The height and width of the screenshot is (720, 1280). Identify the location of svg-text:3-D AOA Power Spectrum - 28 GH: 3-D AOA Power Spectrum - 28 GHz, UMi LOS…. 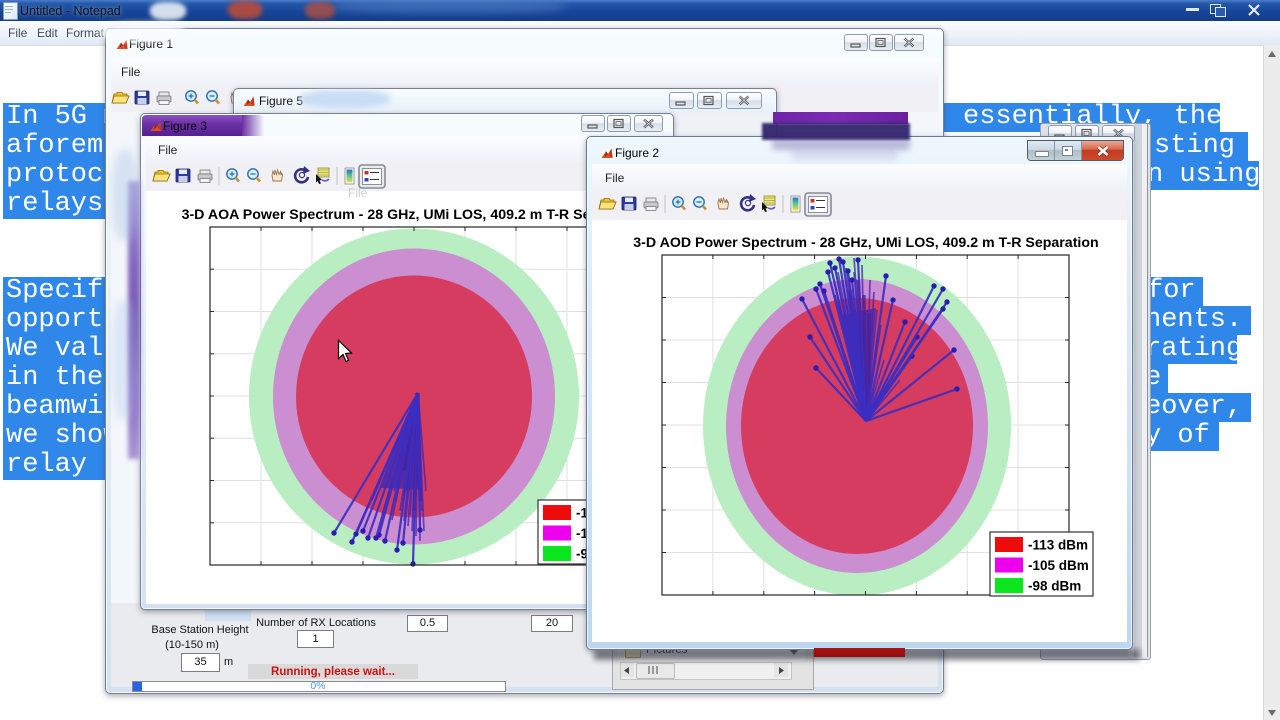
(414, 215).